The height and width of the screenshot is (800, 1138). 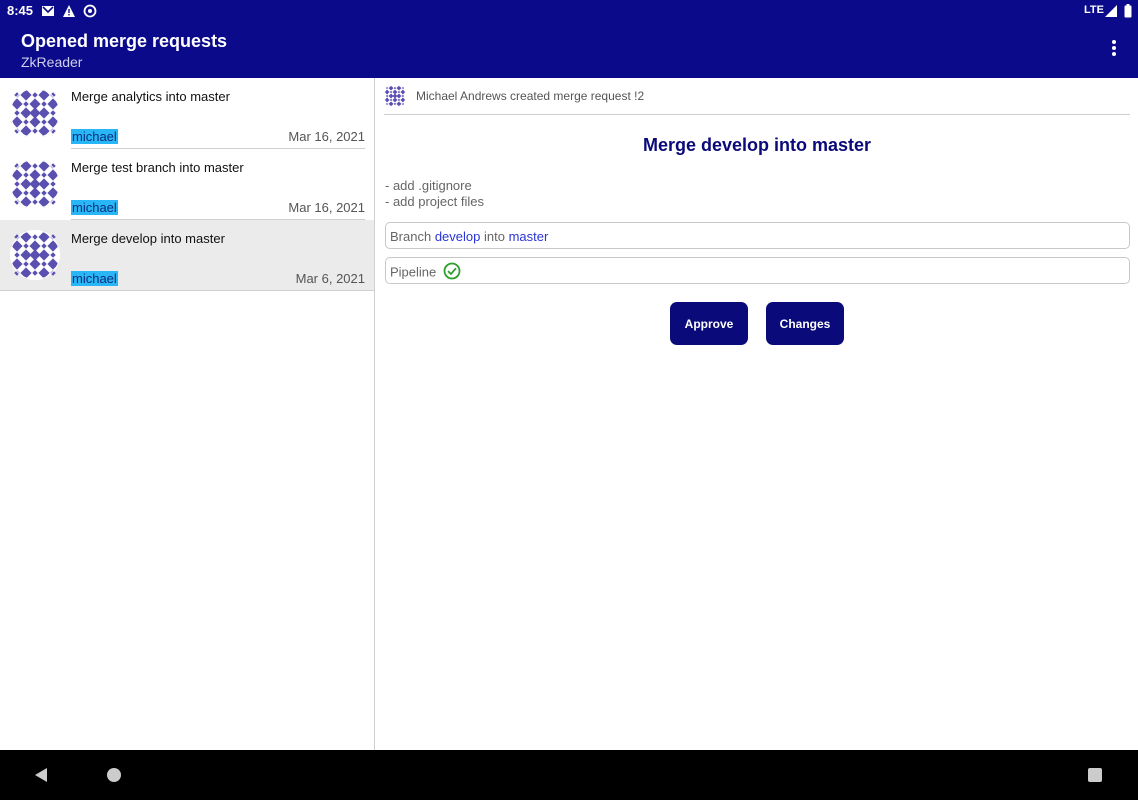 I want to click on description-line: - add .gitignore, so click(x=428, y=185).